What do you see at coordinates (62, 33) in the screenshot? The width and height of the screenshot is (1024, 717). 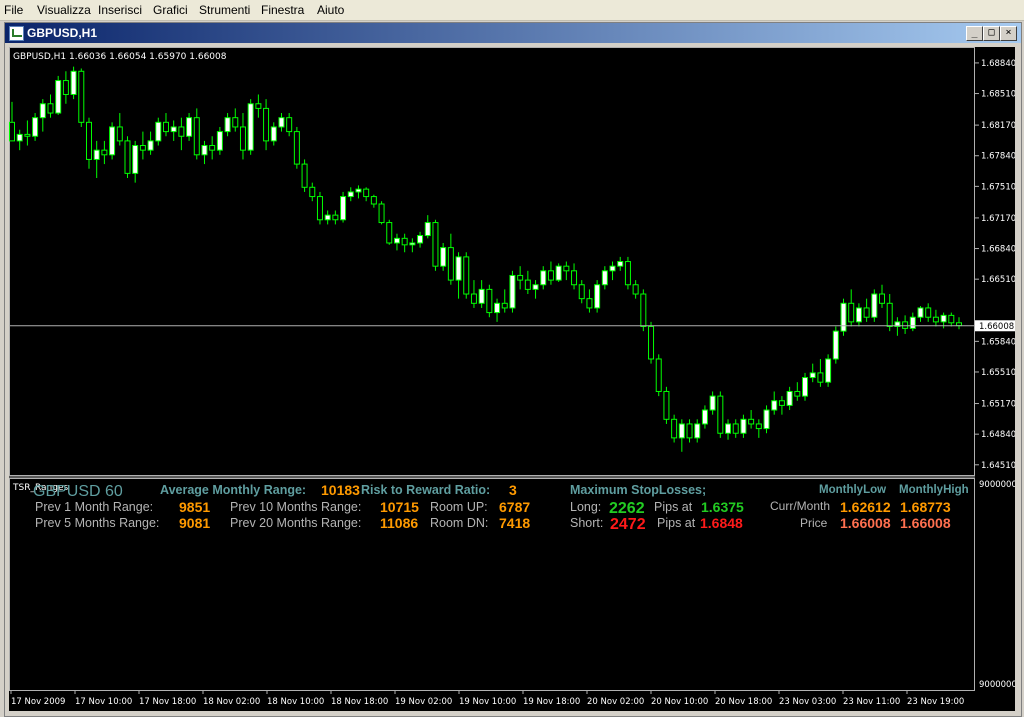 I see `window-title: GBPUSD,H1` at bounding box center [62, 33].